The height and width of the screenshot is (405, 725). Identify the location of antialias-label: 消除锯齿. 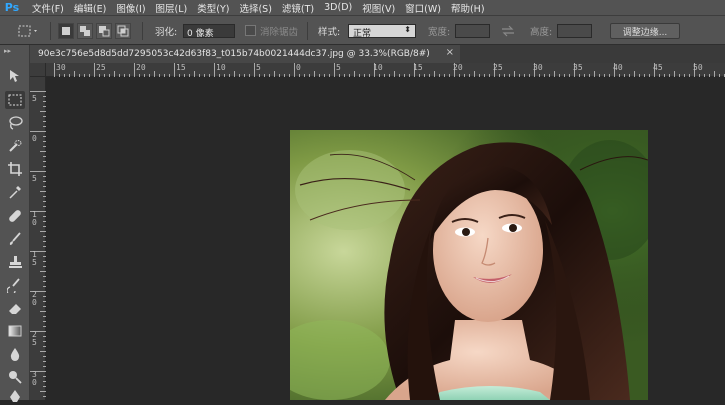
(279, 32).